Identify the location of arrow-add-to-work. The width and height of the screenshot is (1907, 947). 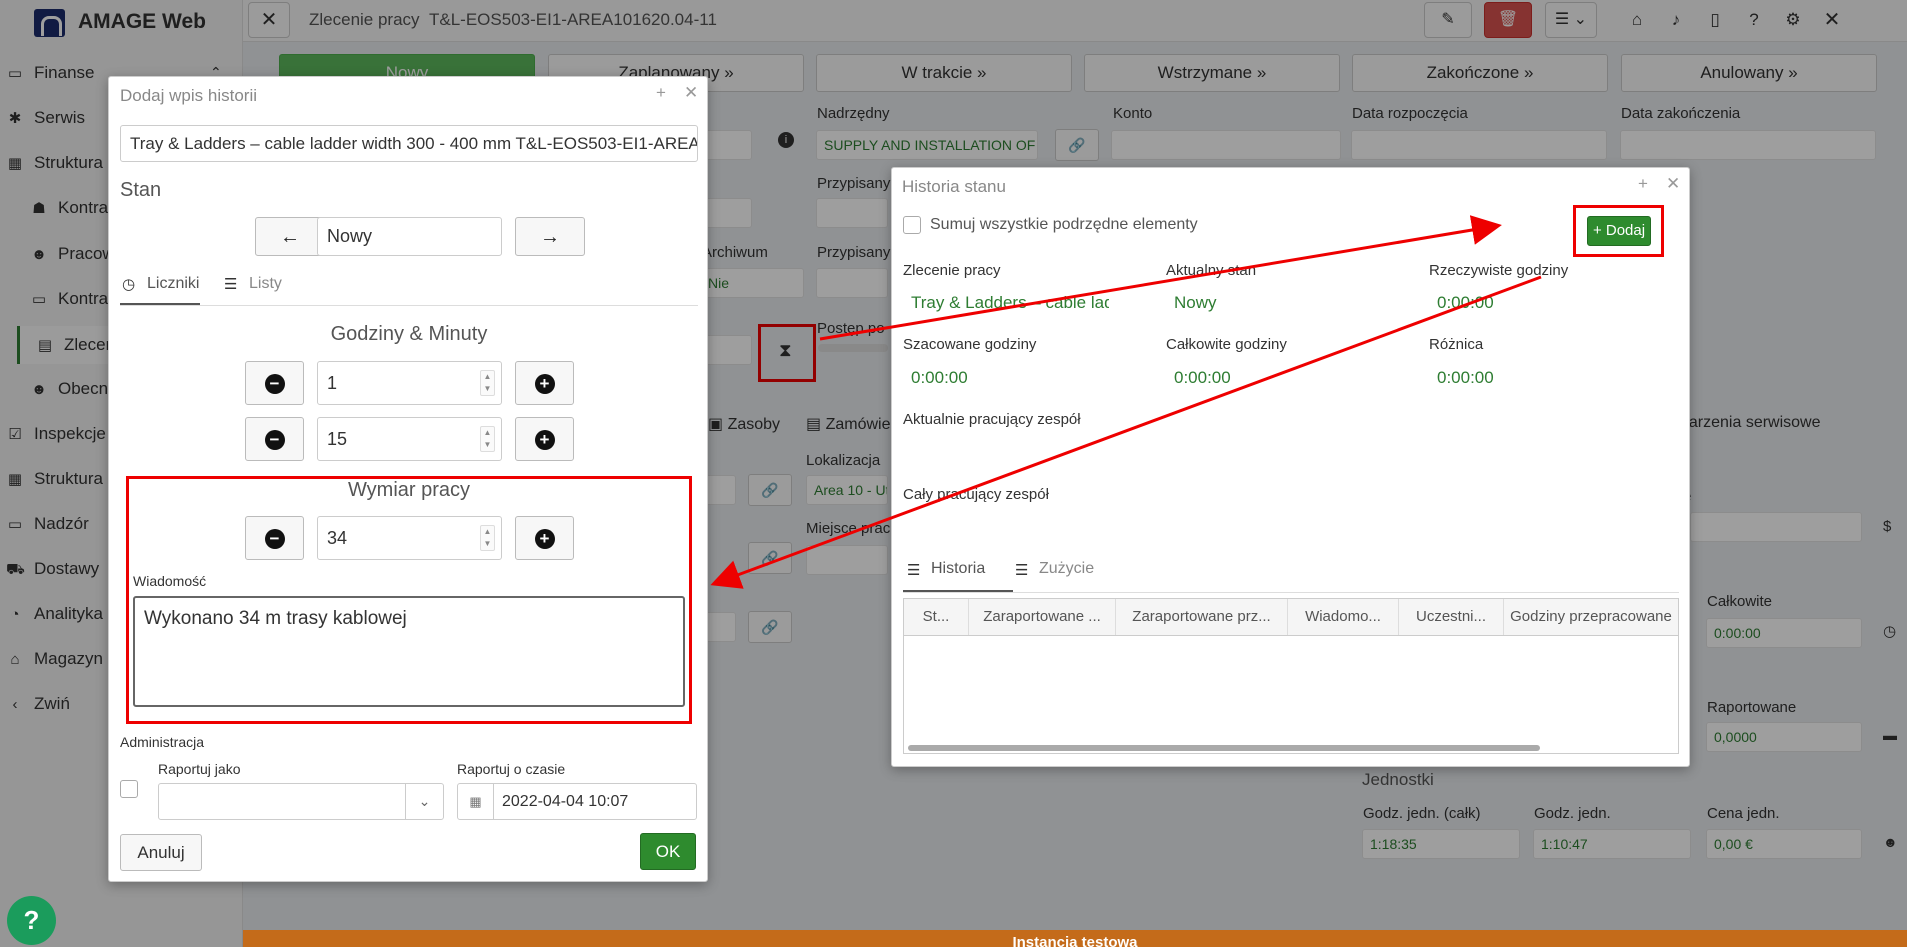
(1126, 432).